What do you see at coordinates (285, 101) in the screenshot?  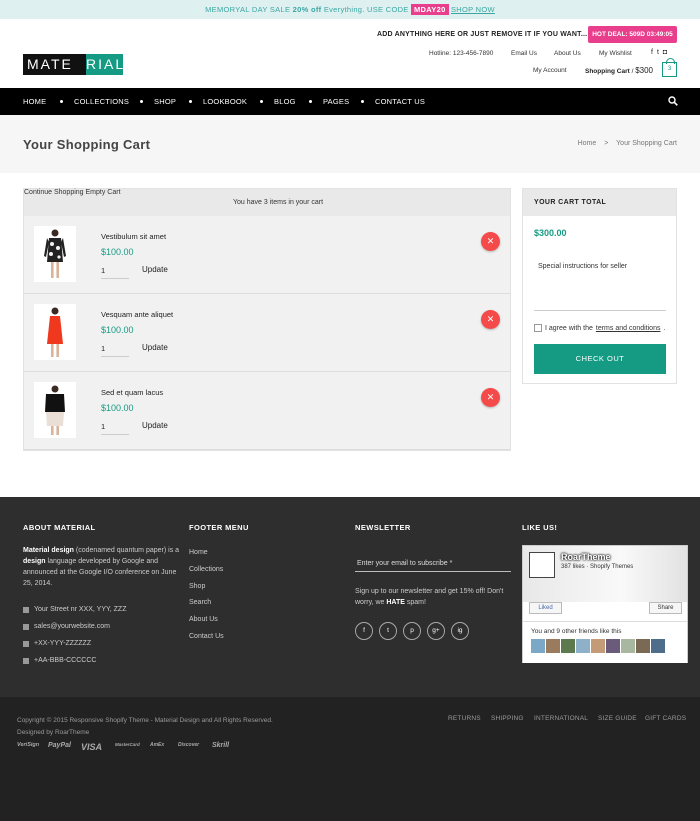 I see `nav-blog: BLOG` at bounding box center [285, 101].